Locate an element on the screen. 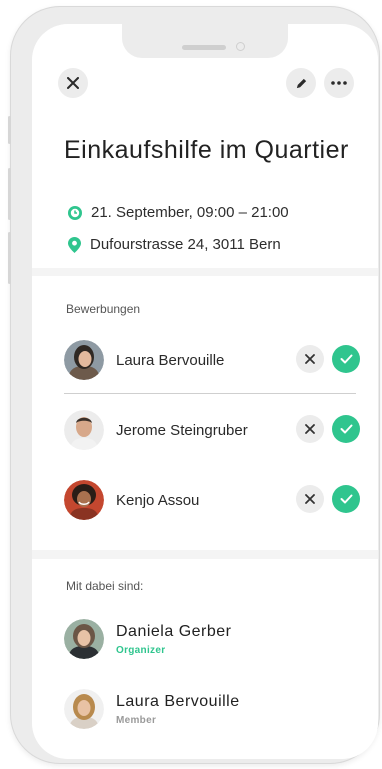 The width and height of the screenshot is (382, 769). member-texts: Laura Bervouille Member is located at coordinates (178, 709).